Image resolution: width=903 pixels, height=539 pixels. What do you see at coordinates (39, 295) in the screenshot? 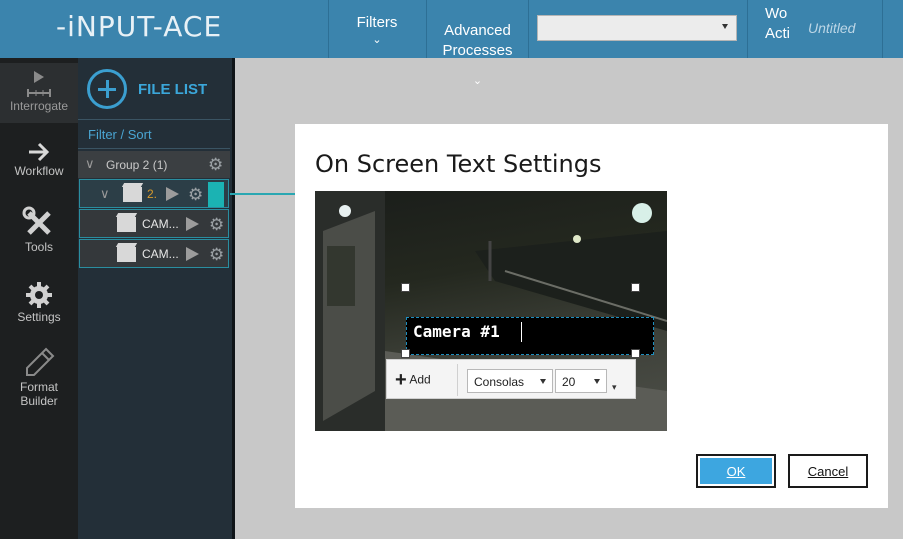
I see `gear-icon` at bounding box center [39, 295].